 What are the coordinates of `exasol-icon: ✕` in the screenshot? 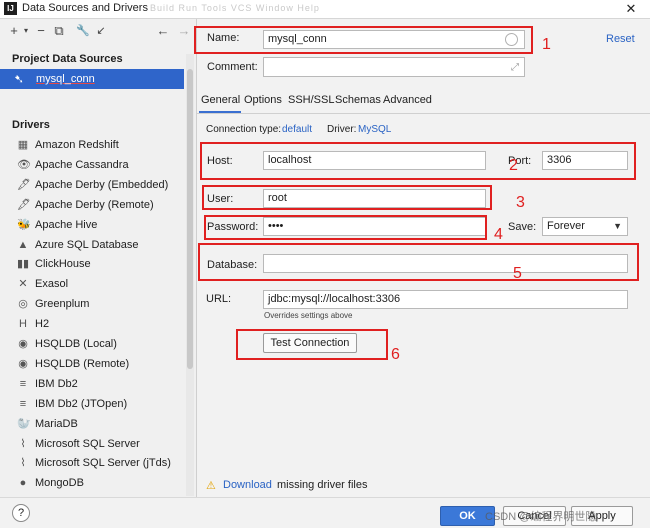 It's located at (23, 284).